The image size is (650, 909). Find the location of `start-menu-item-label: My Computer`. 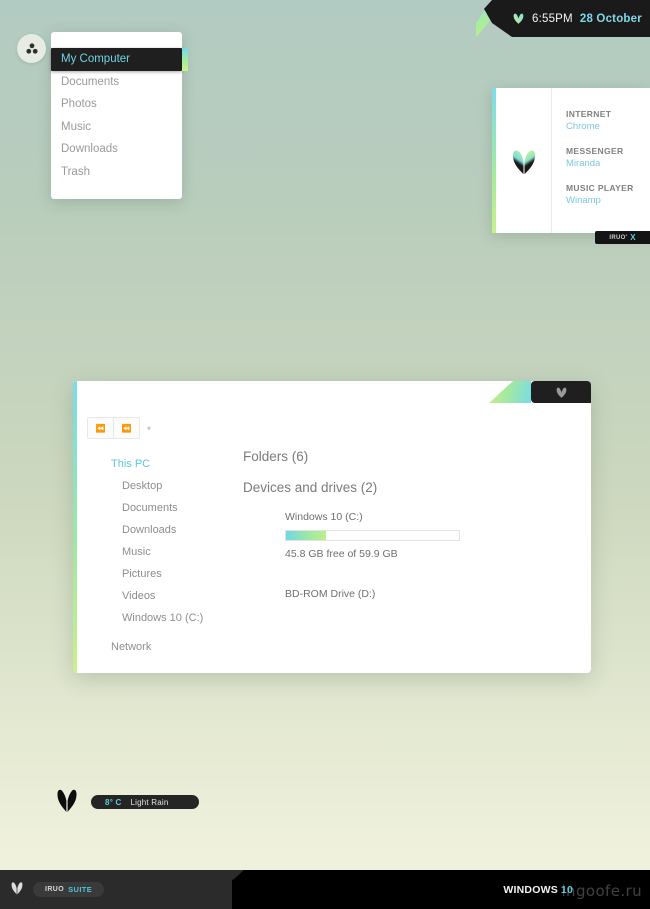

start-menu-item-label: My Computer is located at coordinates (96, 59).